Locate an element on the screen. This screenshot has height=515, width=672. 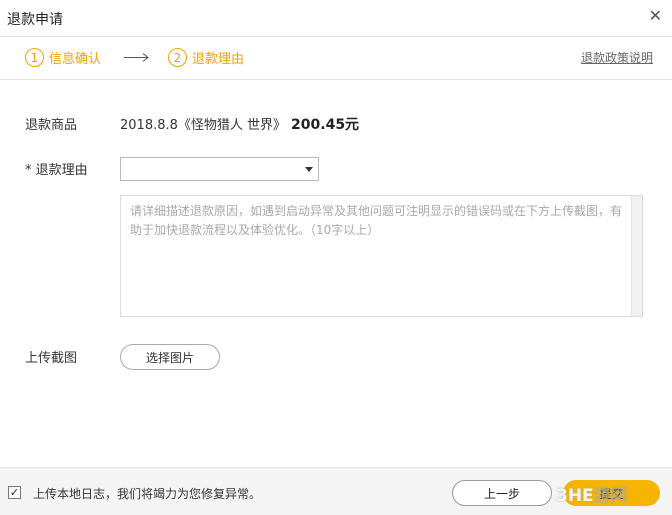
upload-log-checkbox: ✓ is located at coordinates (14, 492).